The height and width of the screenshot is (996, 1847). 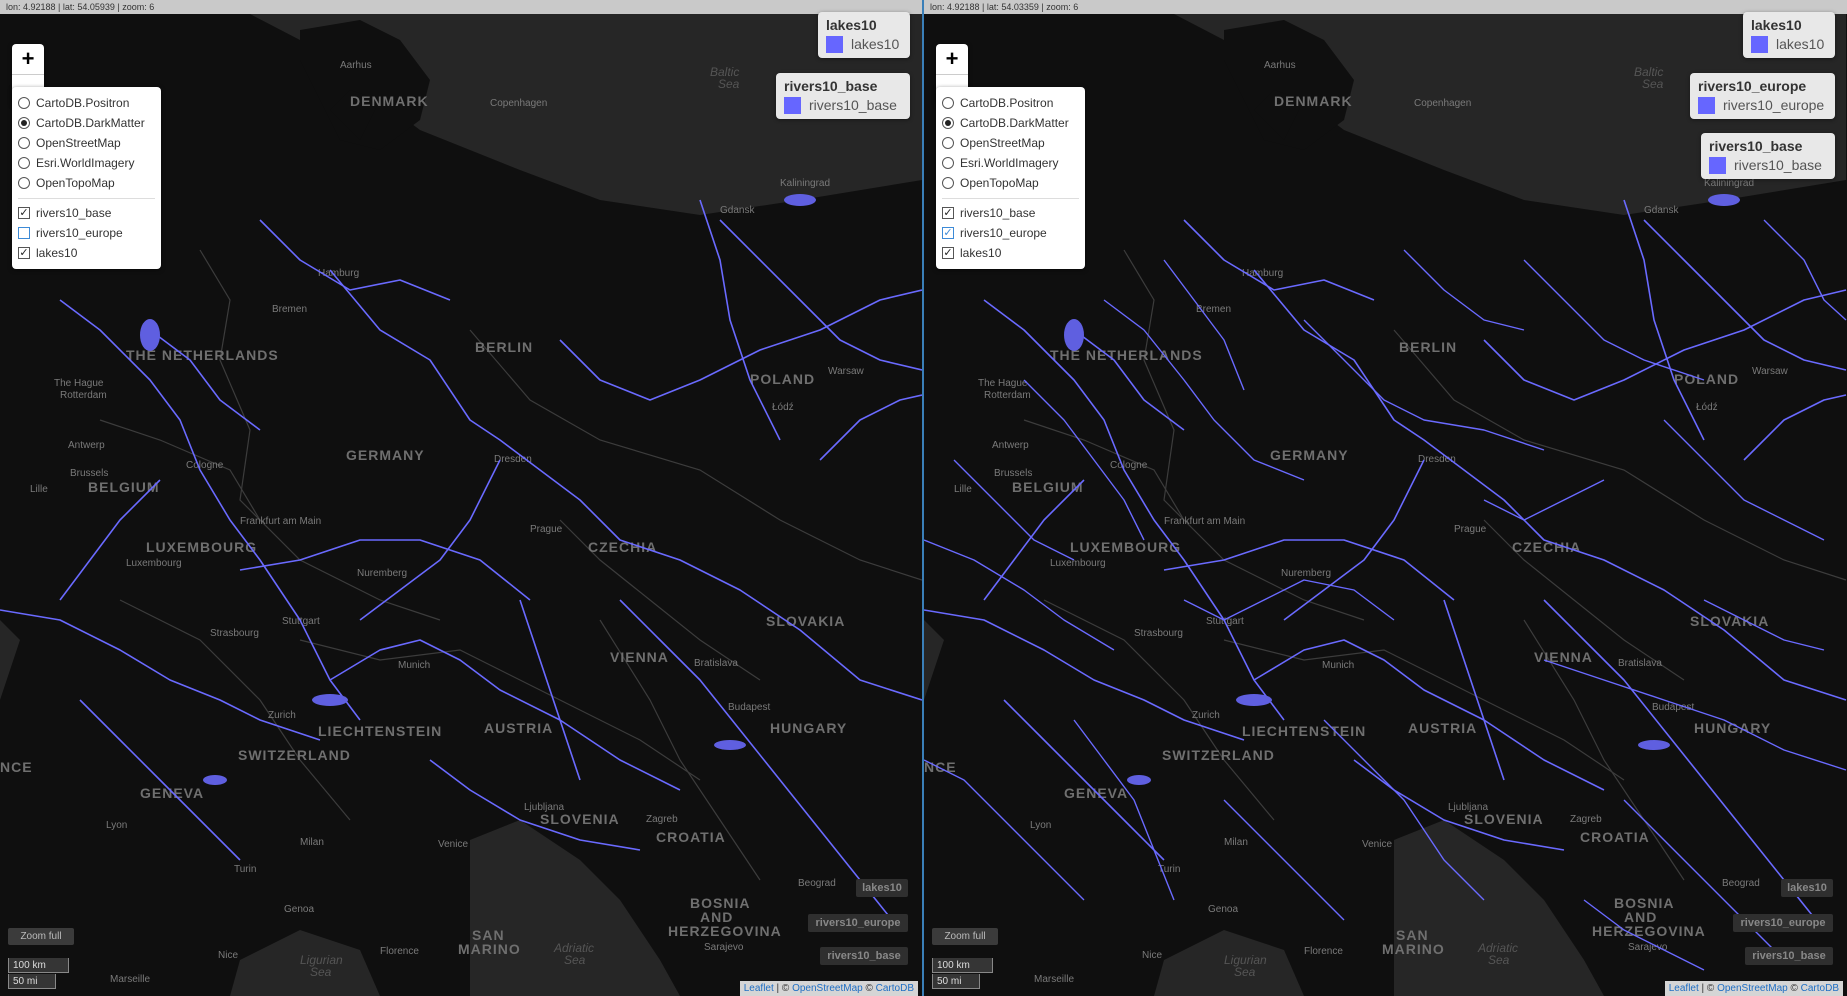 What do you see at coordinates (940, 767) in the screenshot?
I see `place-label-nce: NCE` at bounding box center [940, 767].